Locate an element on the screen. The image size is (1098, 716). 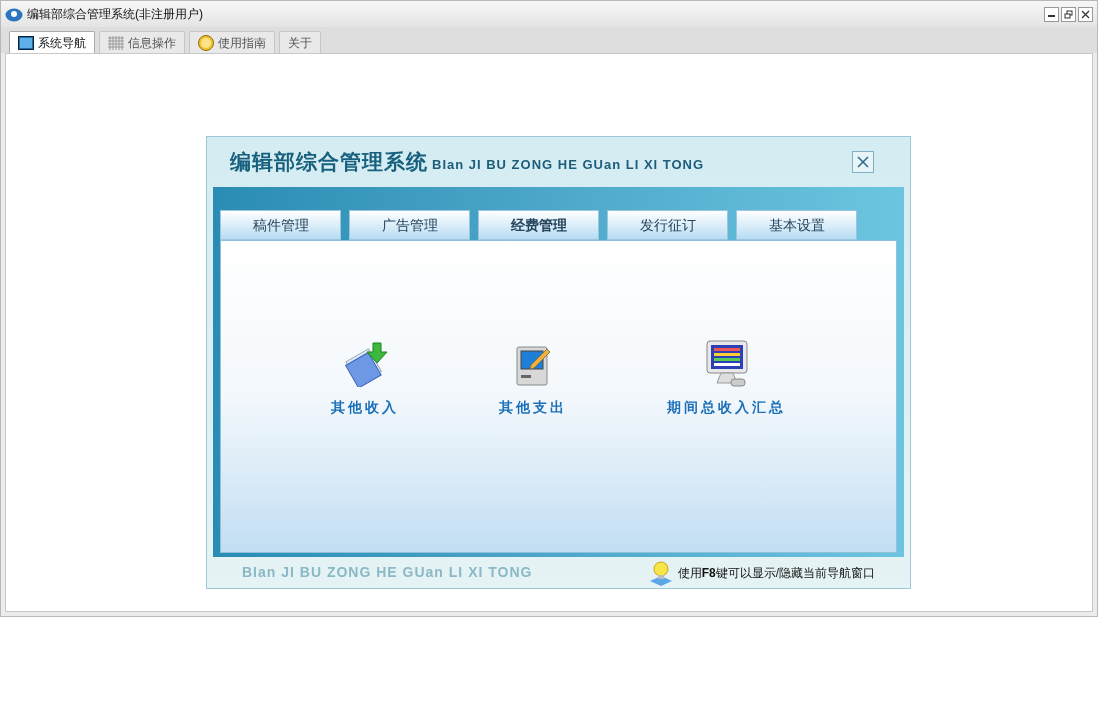
computer-pencil-icon is located at coordinates (533, 365).